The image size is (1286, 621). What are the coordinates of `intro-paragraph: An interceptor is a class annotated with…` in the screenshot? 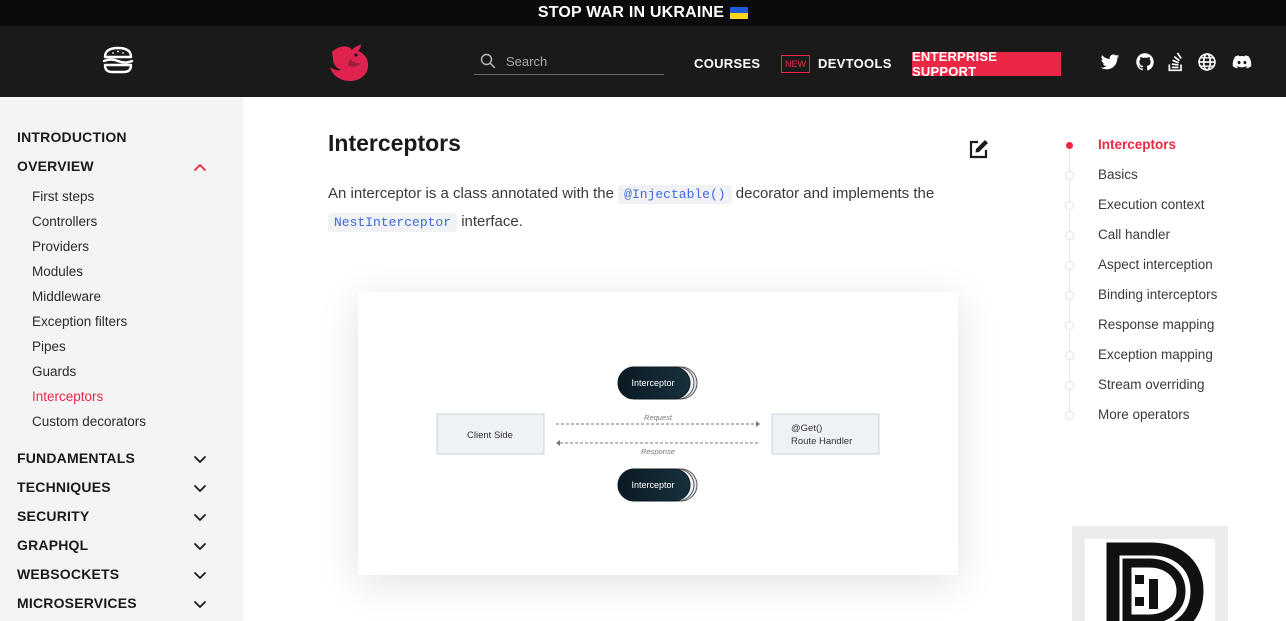 It's located at (648, 208).